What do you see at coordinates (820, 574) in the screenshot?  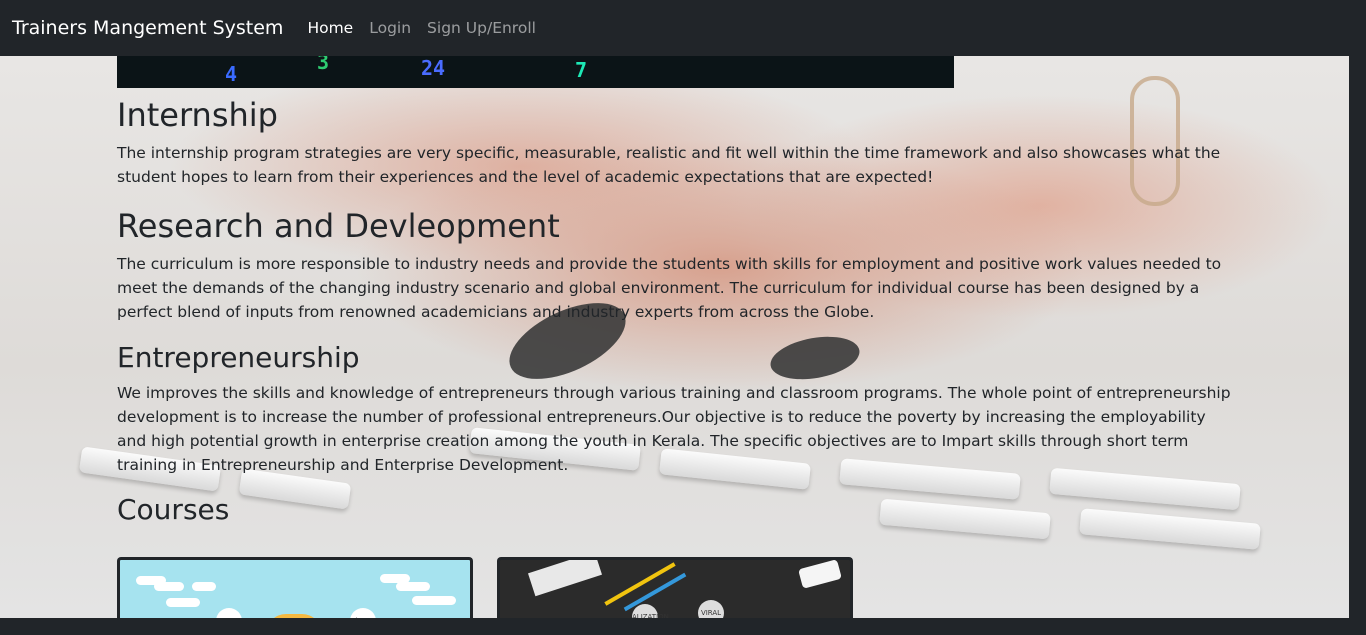 I see `phone-icon` at bounding box center [820, 574].